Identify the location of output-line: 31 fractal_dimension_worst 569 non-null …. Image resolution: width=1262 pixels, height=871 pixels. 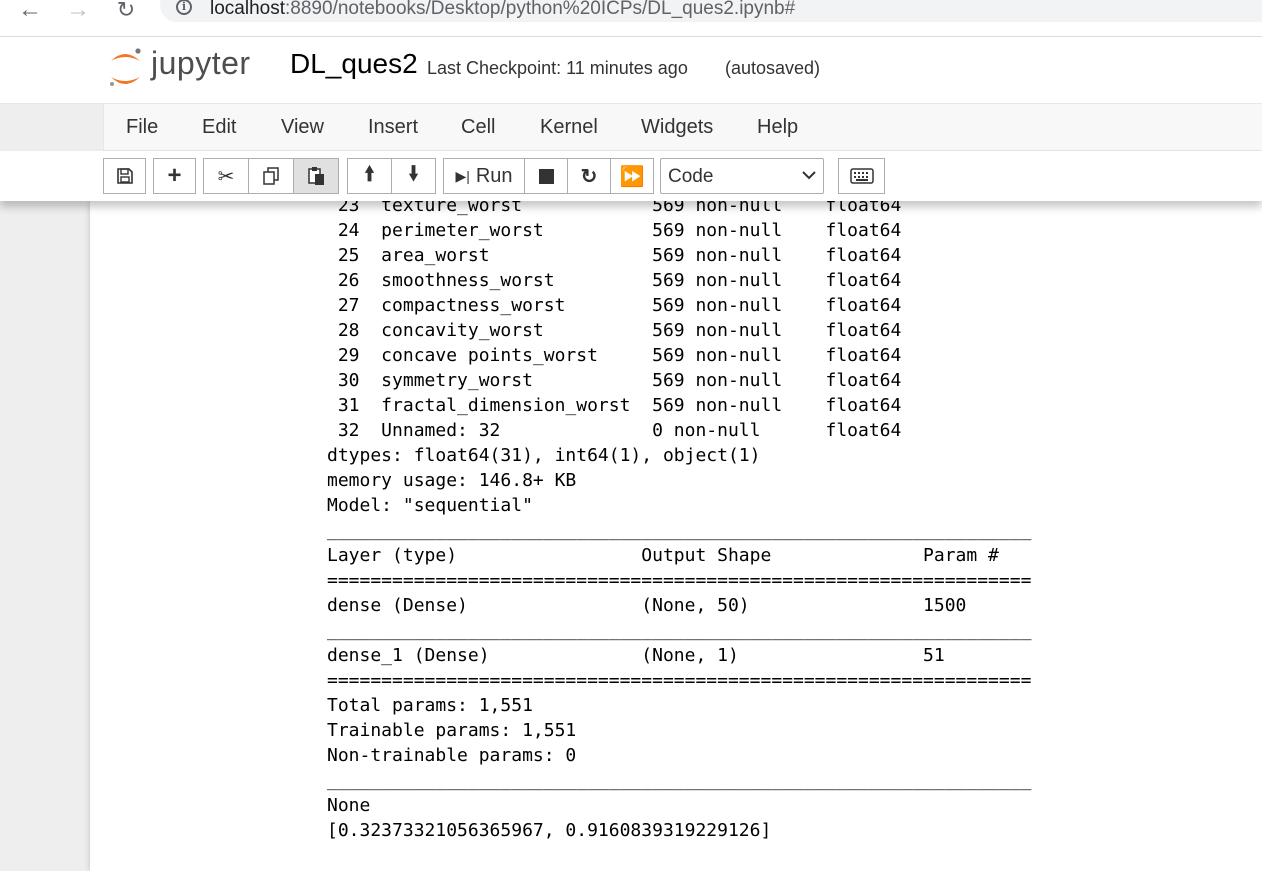
(614, 405).